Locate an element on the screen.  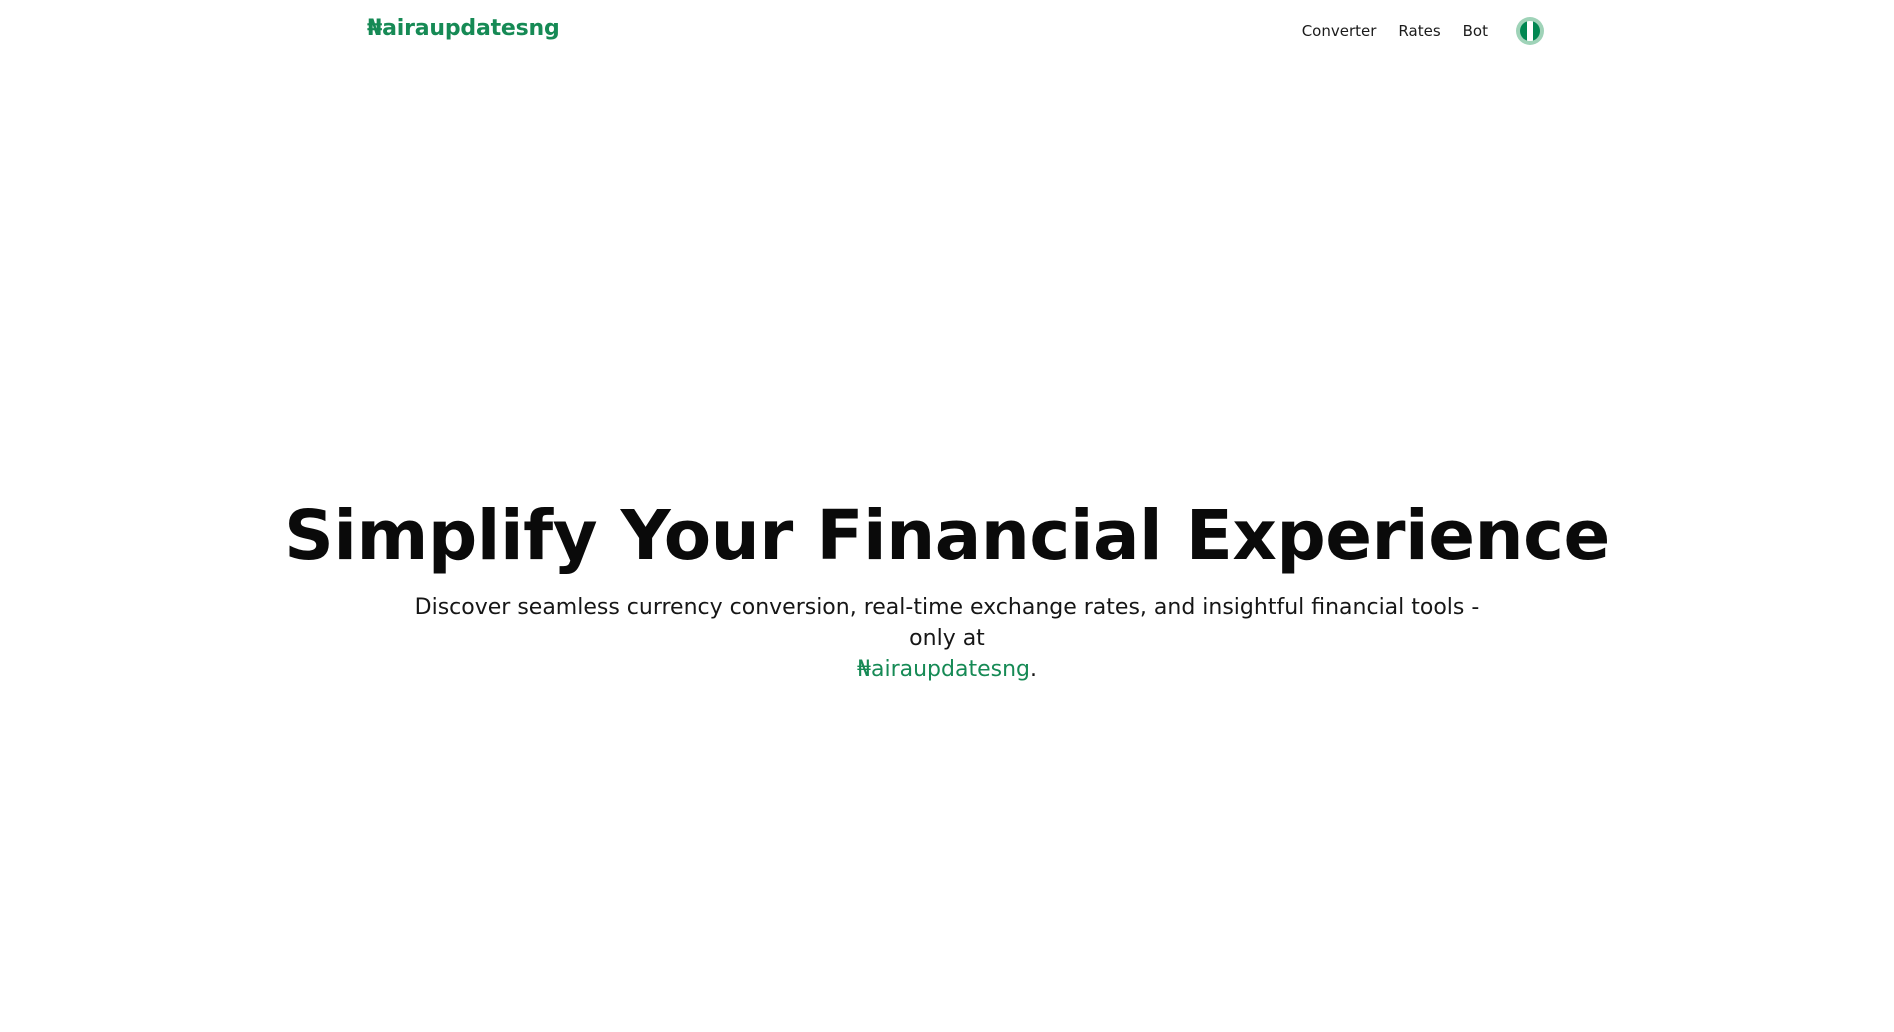
hero-subtitle-period: . is located at coordinates (1033, 669).